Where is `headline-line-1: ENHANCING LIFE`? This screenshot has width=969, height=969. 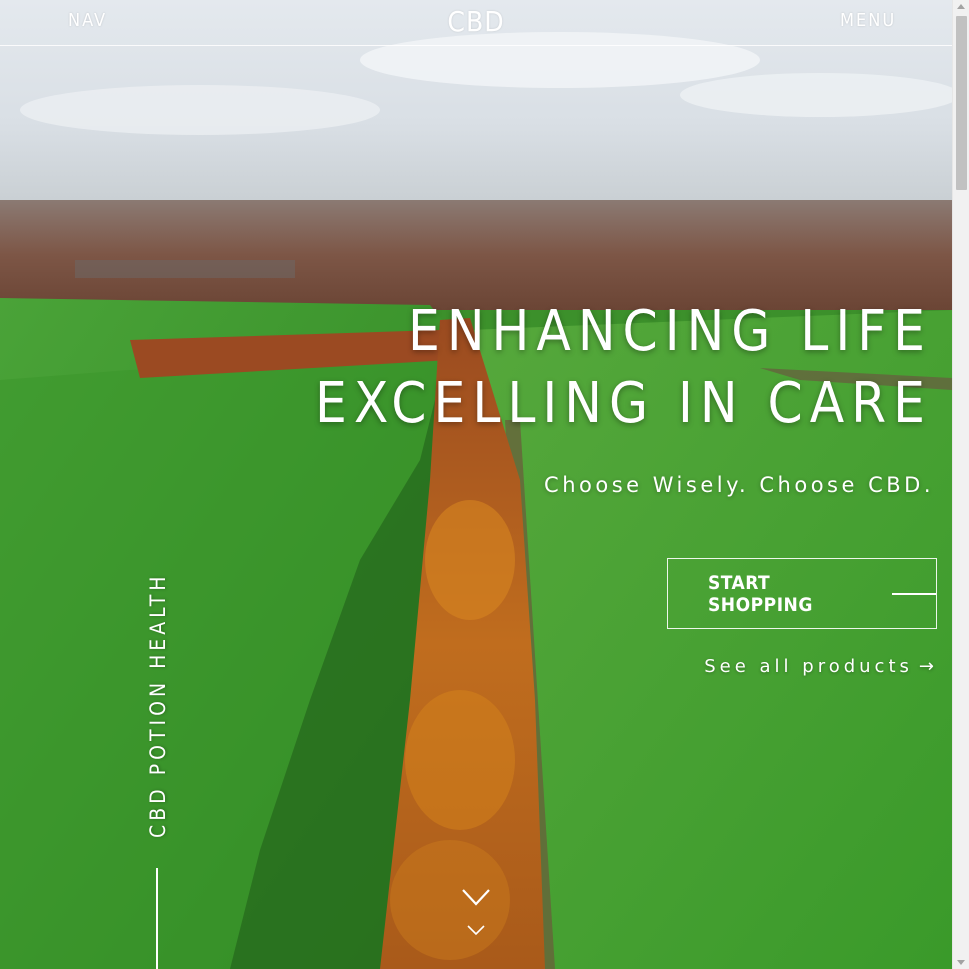 headline-line-1: ENHANCING LIFE is located at coordinates (669, 331).